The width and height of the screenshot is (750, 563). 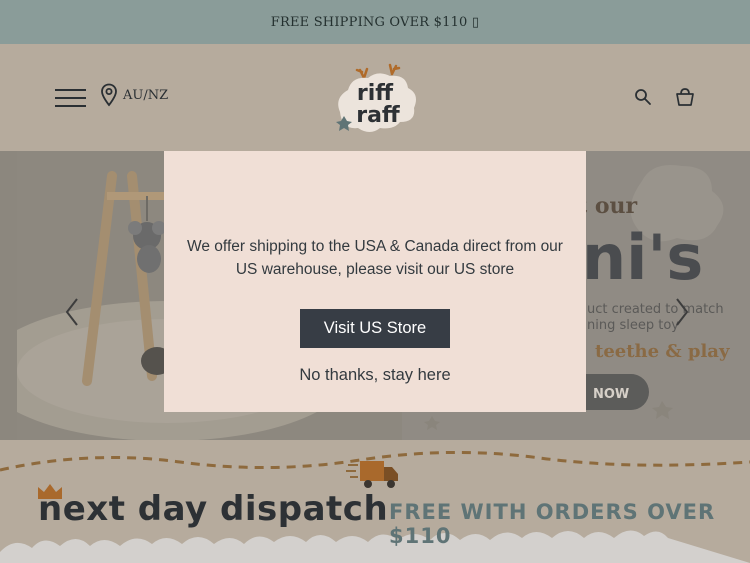 I want to click on delivery-truck-icon, so click(x=372, y=474).